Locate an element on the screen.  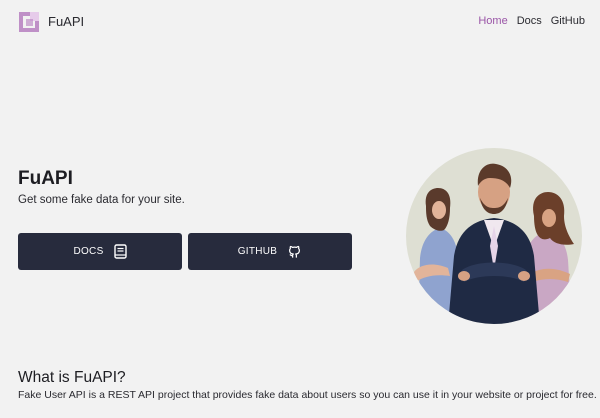
docs-button: DOCS is located at coordinates (100, 251).